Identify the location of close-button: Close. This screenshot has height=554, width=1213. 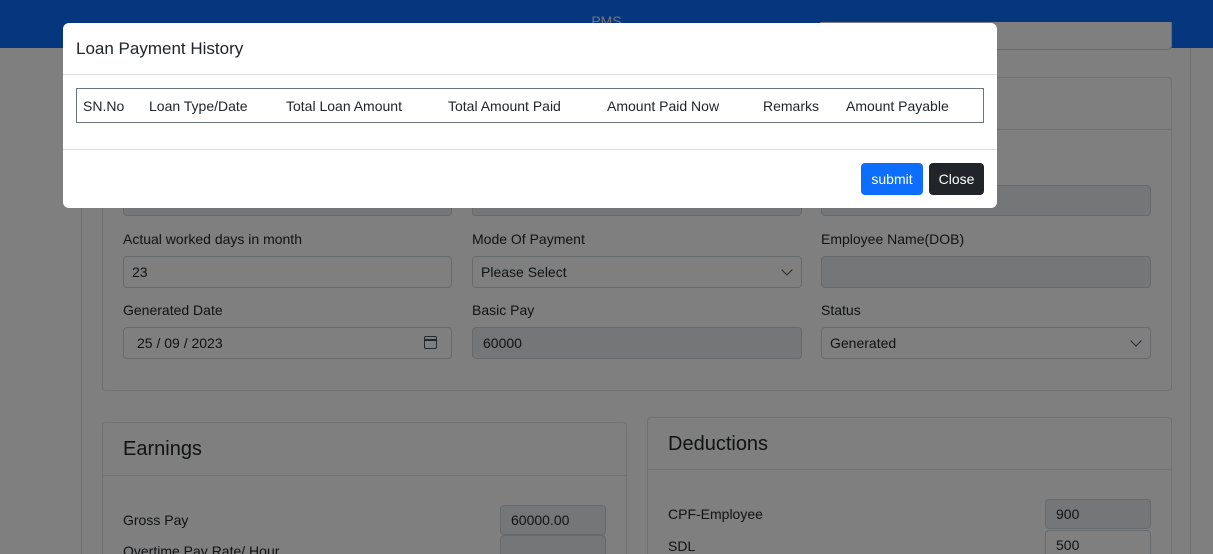
(956, 179).